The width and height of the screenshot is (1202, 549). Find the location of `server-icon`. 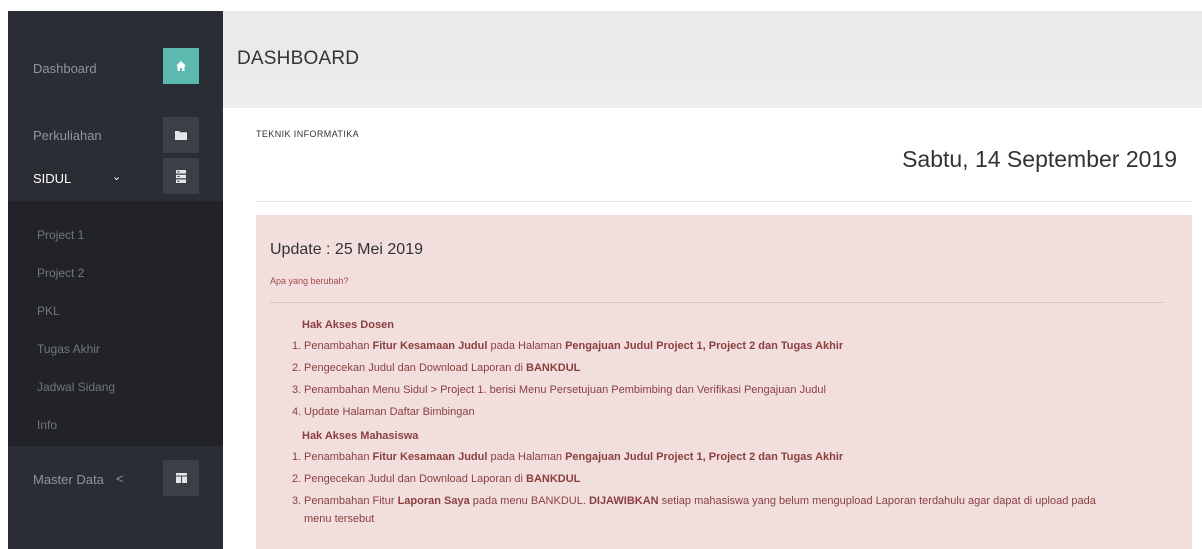

server-icon is located at coordinates (181, 176).